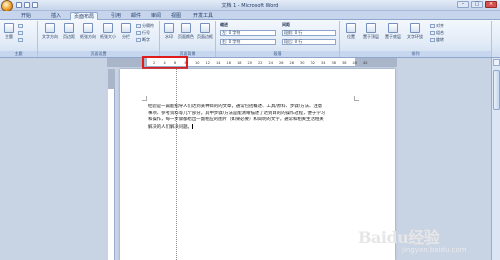 This screenshot has width=500, height=260. I want to click on baidu-watermark: Baidu经验 jingyan.baidu.com, so click(423, 241).